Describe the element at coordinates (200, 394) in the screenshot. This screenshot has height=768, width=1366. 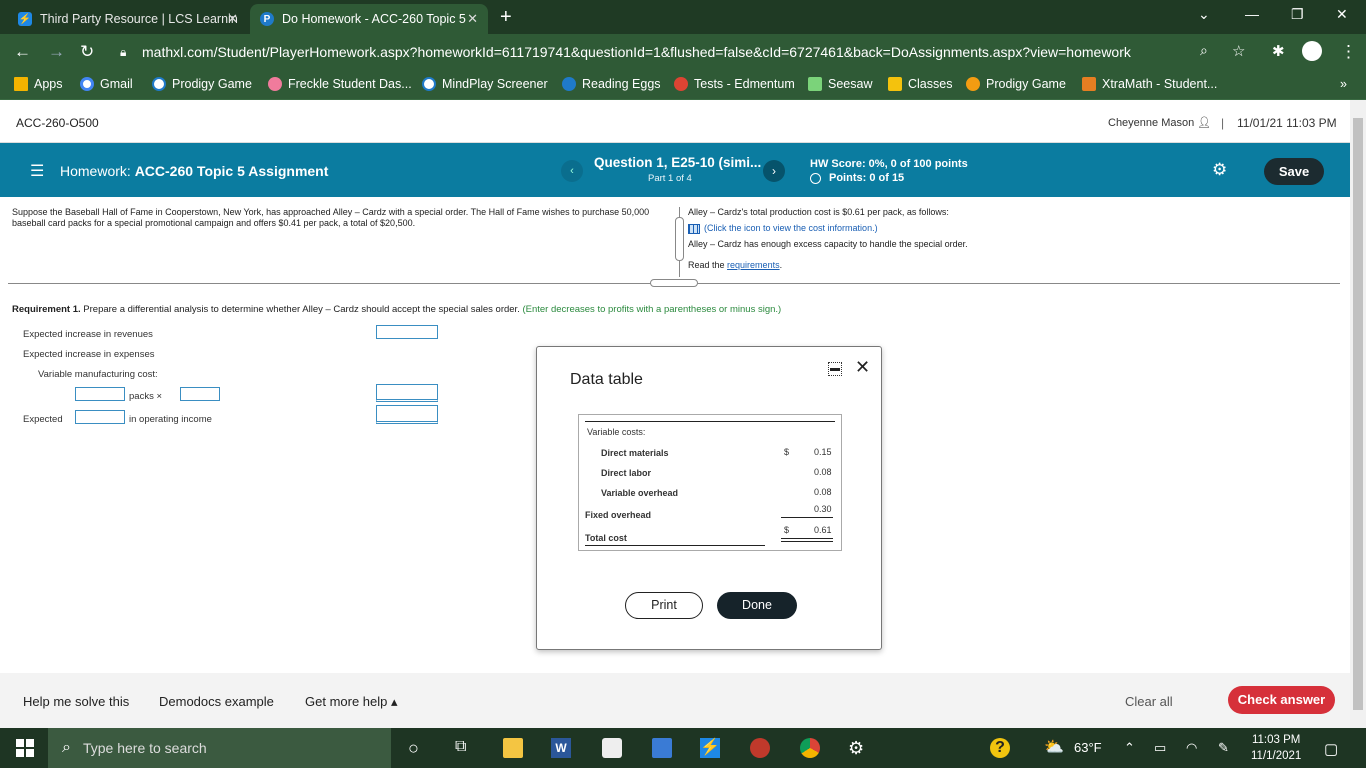
I see `cost-per-pack-input` at that location.